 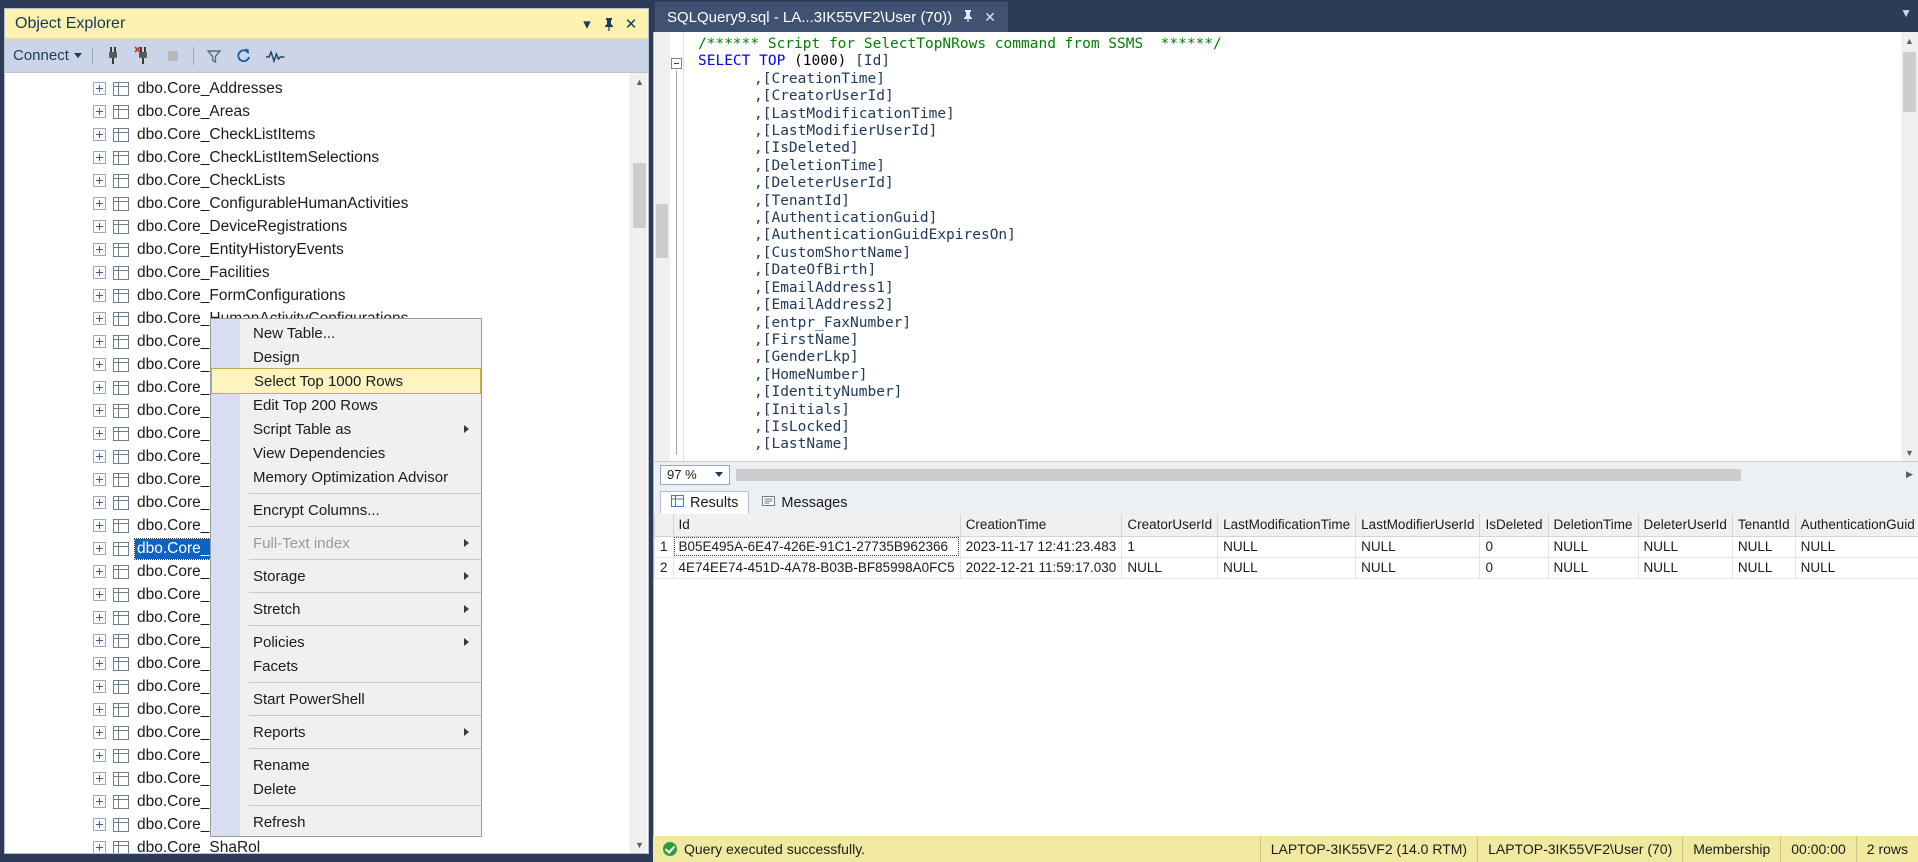 What do you see at coordinates (326, 203) in the screenshot?
I see `tree-item: dbo.Core_ConfigurableHumanActivities` at bounding box center [326, 203].